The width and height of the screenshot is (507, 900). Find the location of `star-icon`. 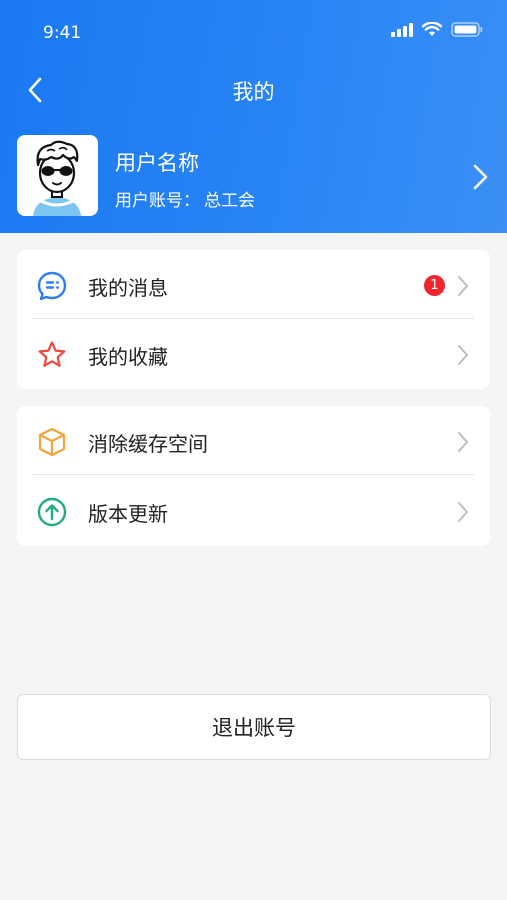

star-icon is located at coordinates (52, 354).